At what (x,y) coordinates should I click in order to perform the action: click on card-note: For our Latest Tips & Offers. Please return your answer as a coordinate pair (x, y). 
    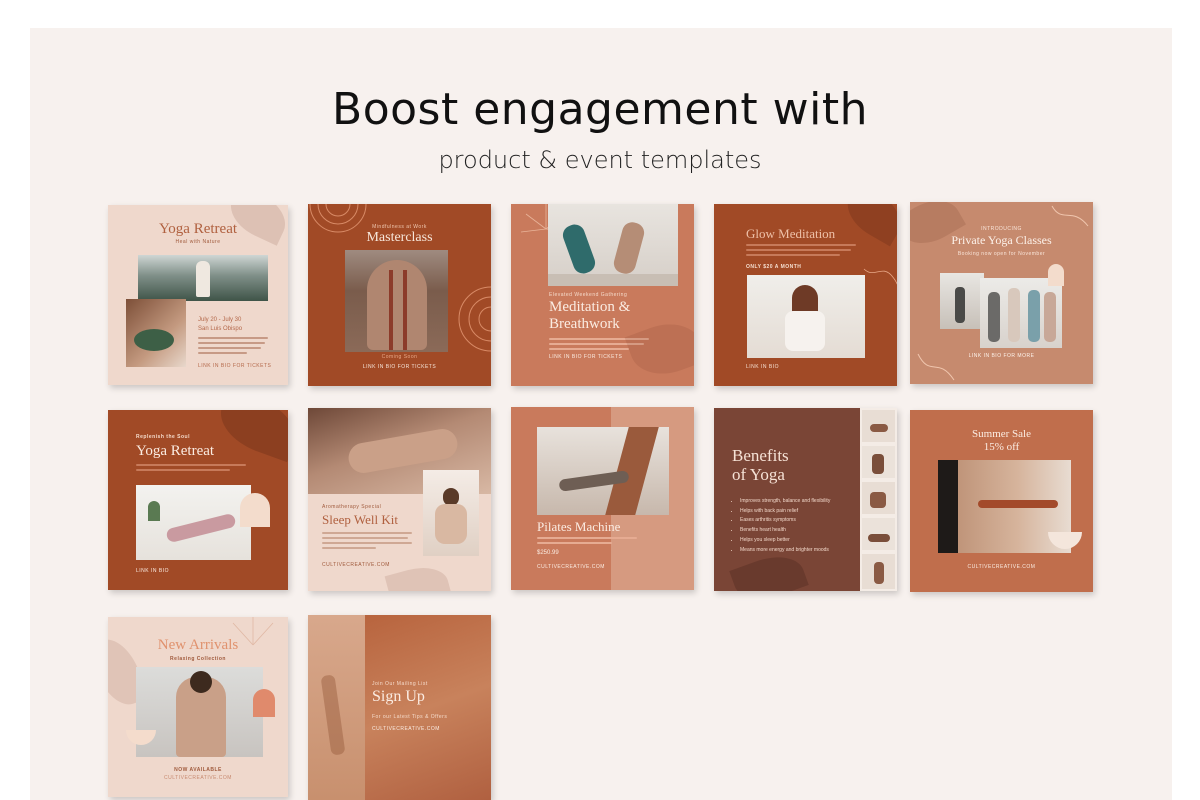
    Looking at the image, I should click on (410, 717).